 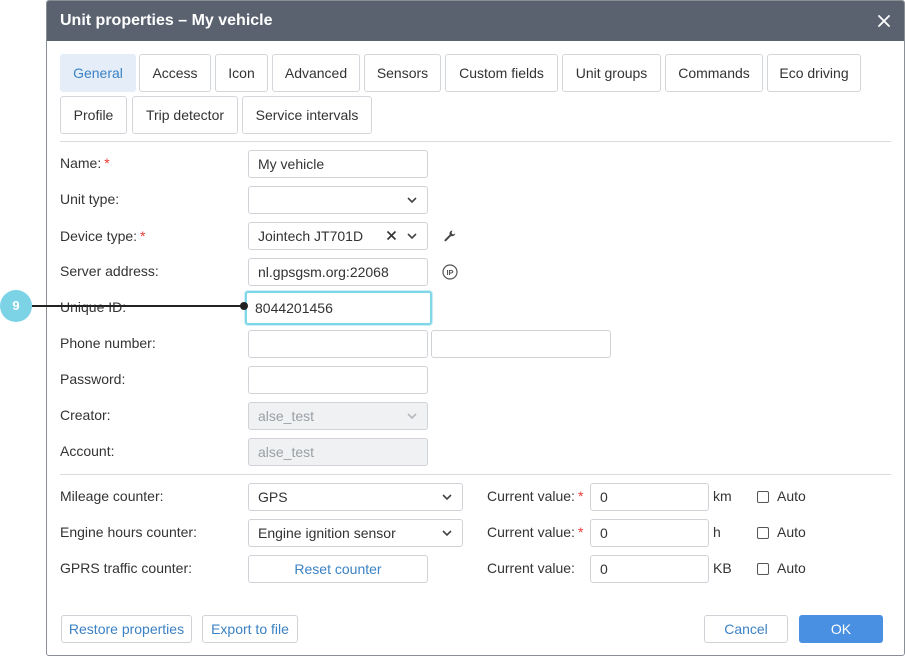 What do you see at coordinates (90, 199) in the screenshot?
I see `unit-type-label: Unit type:` at bounding box center [90, 199].